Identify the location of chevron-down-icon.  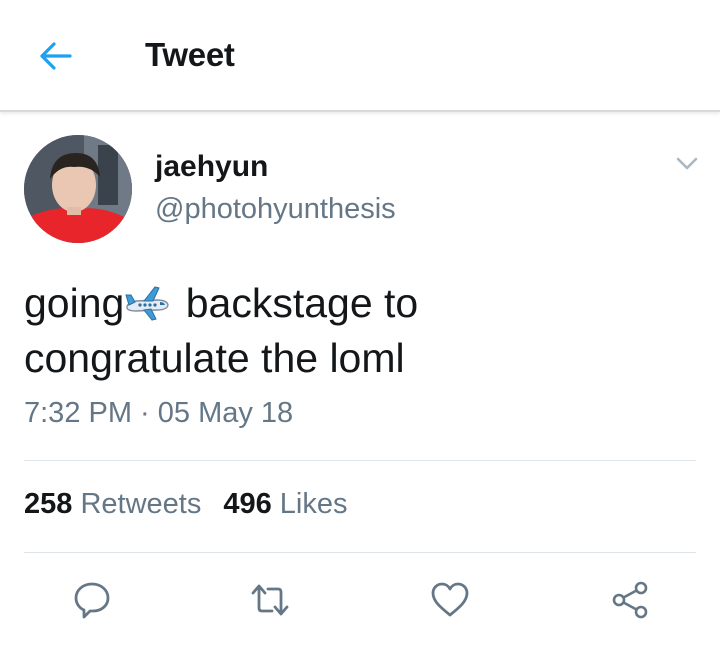
(687, 164).